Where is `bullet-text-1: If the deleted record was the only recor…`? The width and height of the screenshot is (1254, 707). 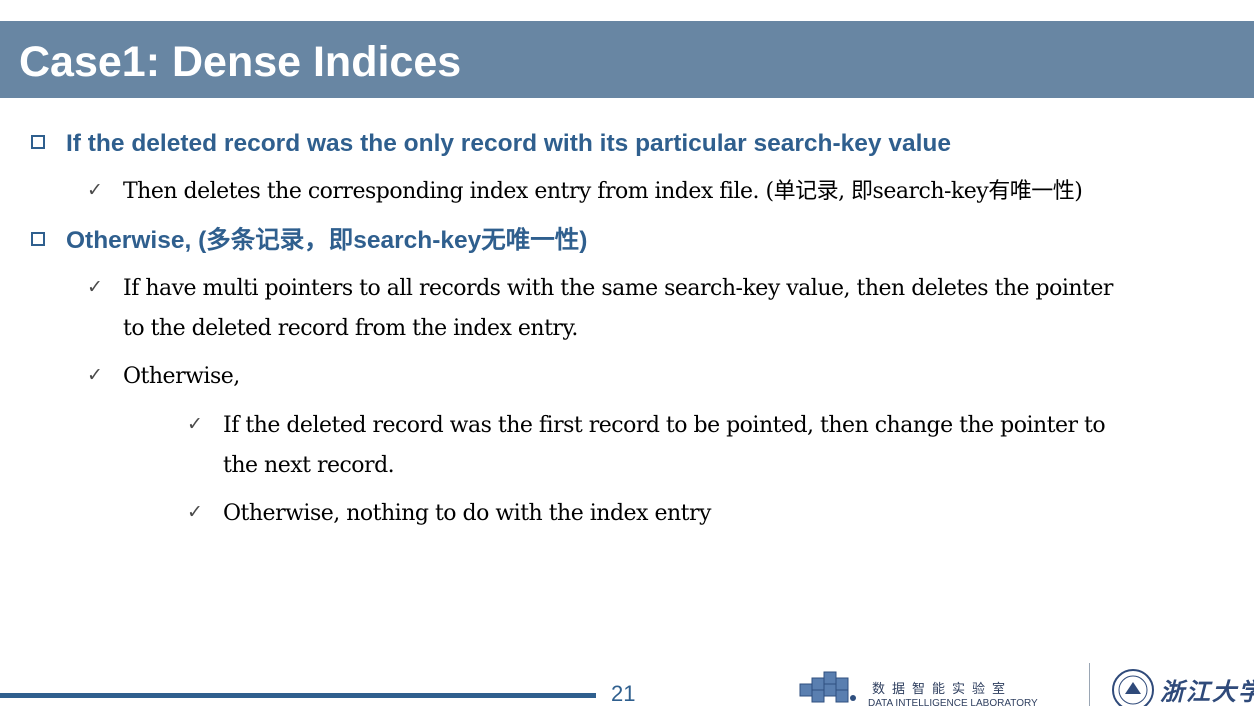
bullet-text-1: If the deleted record was the only recor… is located at coordinates (509, 143).